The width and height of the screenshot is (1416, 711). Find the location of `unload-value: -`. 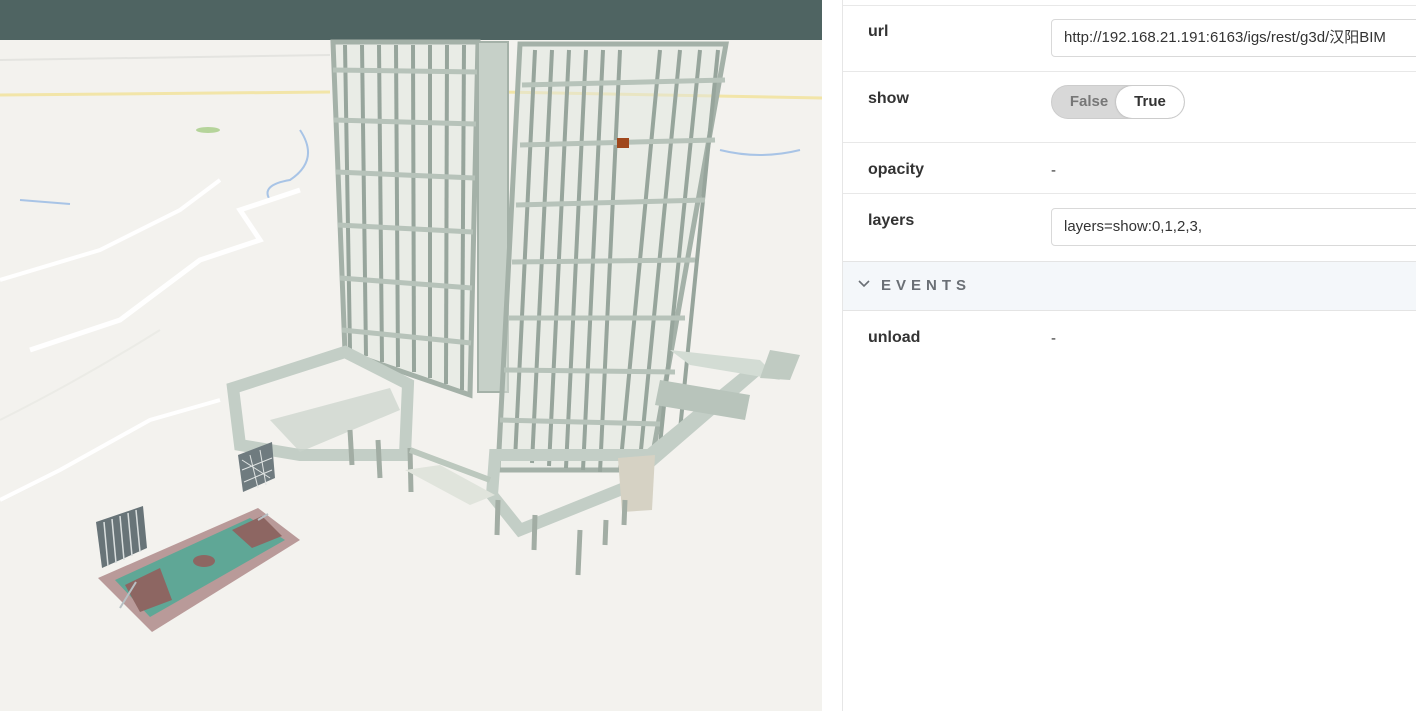

unload-value: - is located at coordinates (1053, 338).